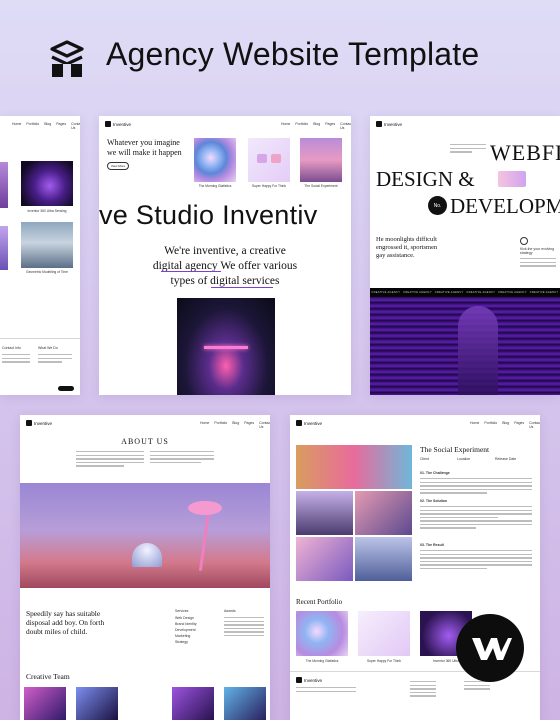 This screenshot has width=560, height=720. Describe the element at coordinates (477, 686) in the screenshot. I see `footer-links` at that location.